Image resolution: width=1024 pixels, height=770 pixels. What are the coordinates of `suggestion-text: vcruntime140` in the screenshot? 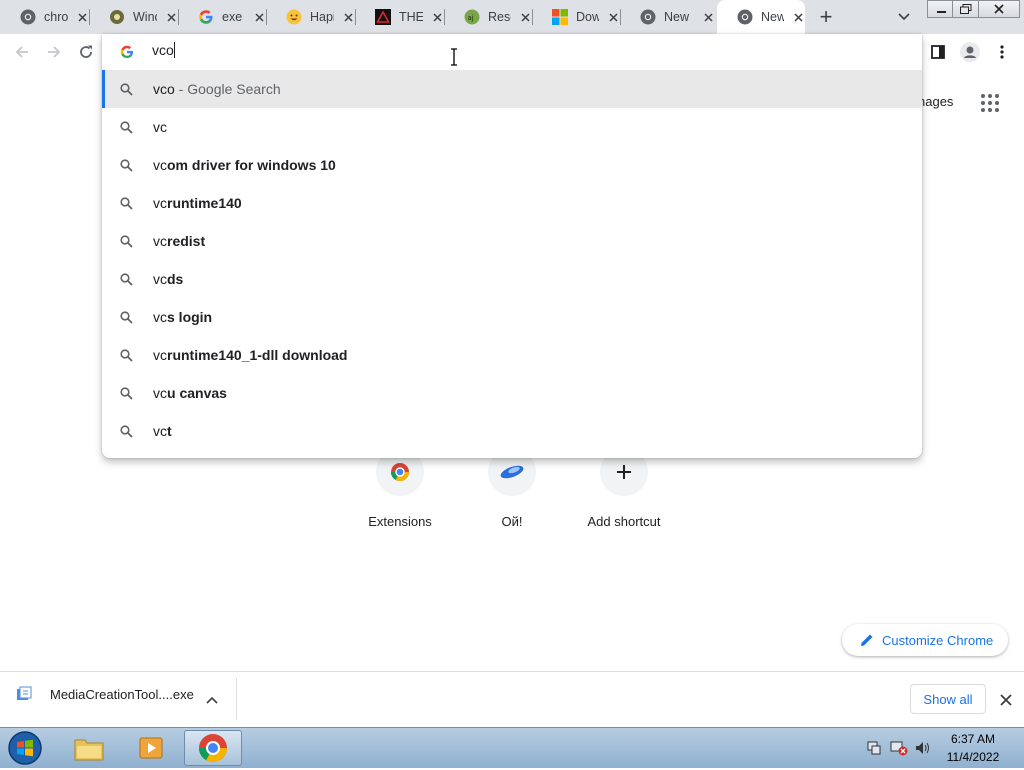 It's located at (197, 203).